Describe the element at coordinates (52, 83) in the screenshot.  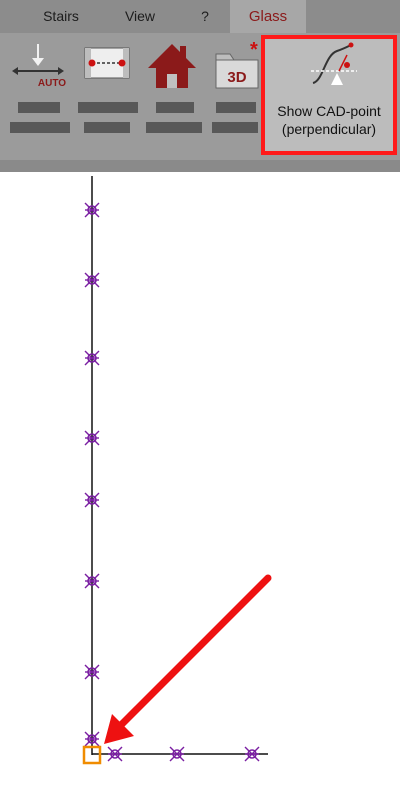
I see `auto-text: AUTO` at that location.